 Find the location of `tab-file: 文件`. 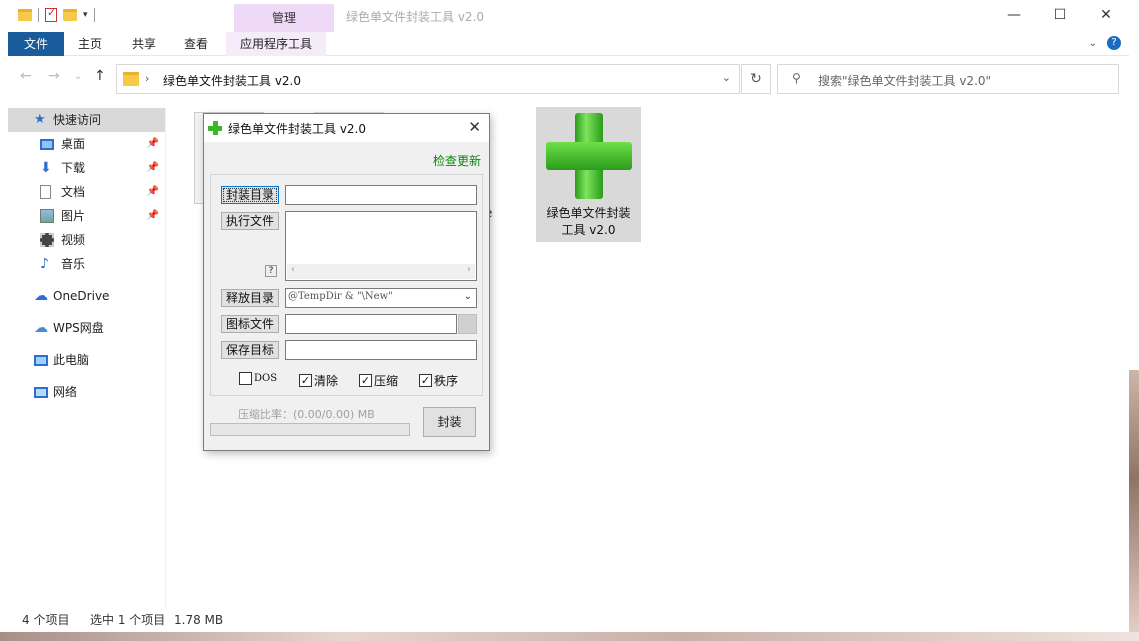

tab-file: 文件 is located at coordinates (36, 44).